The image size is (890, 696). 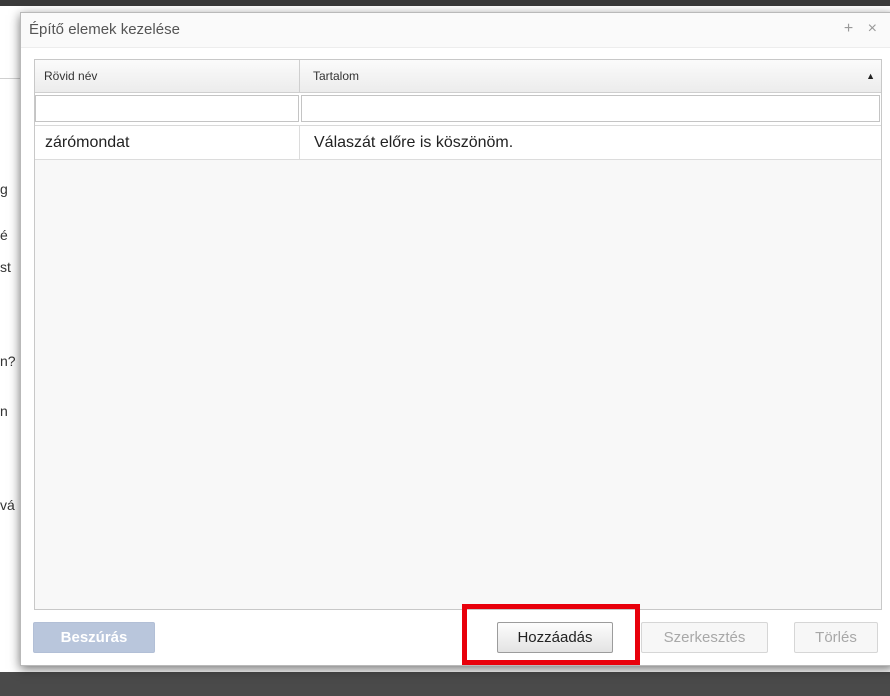 I want to click on cell-content: Válaszát előre is köszönöm., so click(x=414, y=142).